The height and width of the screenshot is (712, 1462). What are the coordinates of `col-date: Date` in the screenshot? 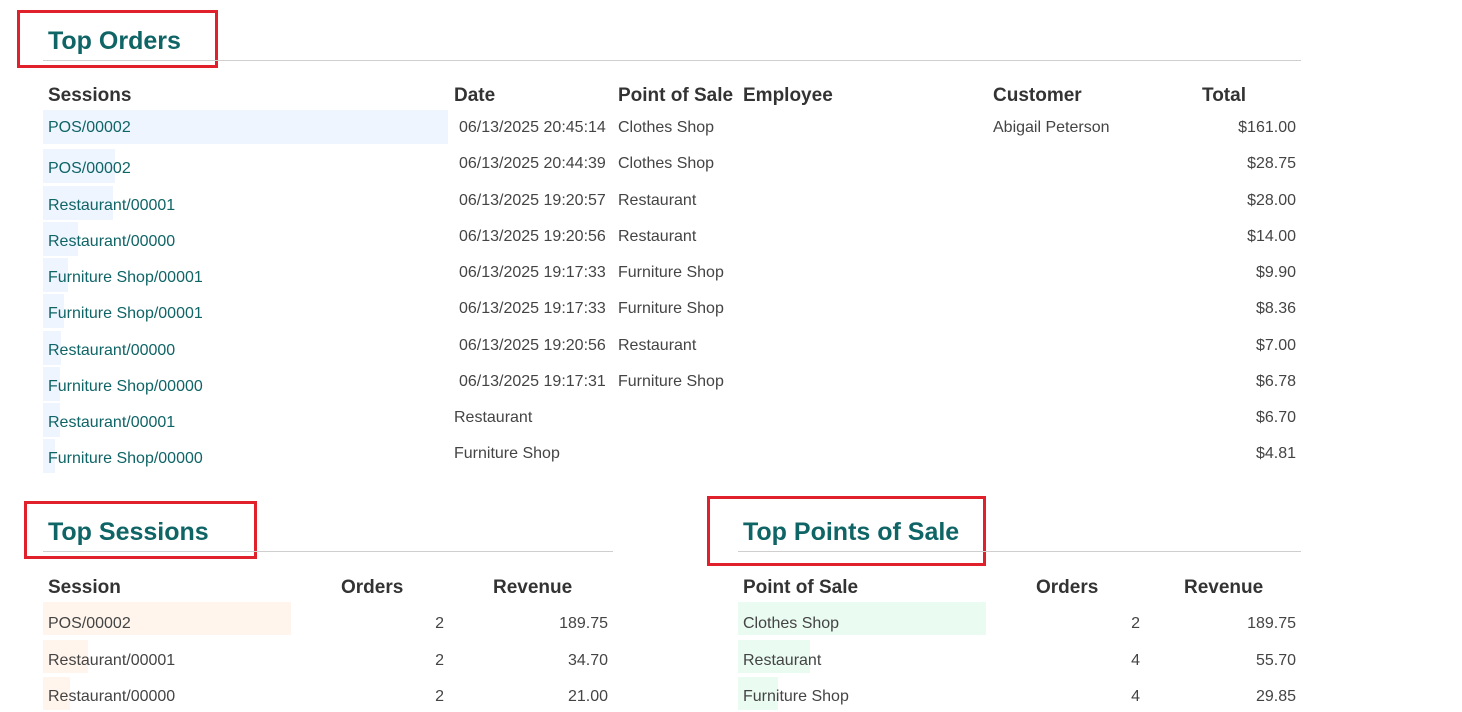 It's located at (474, 96).